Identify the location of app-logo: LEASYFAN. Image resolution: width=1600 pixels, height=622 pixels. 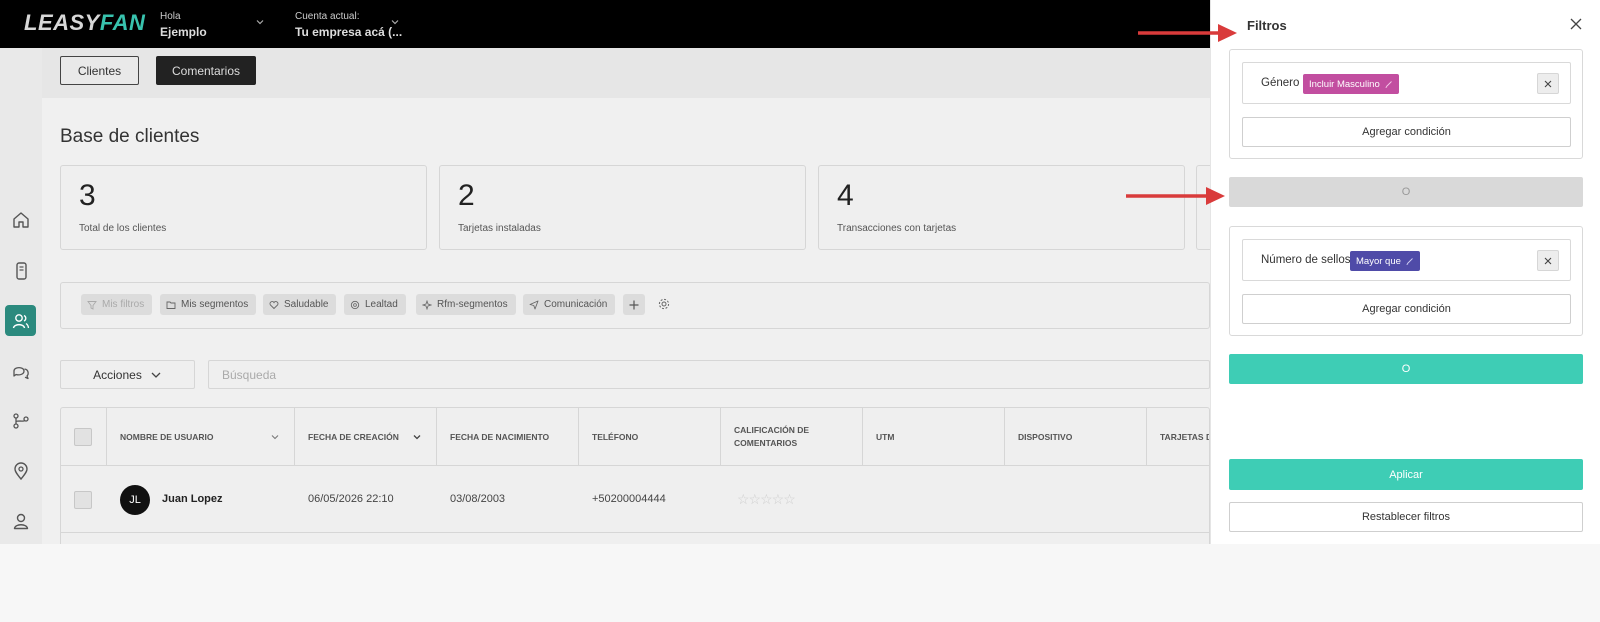
(84, 23).